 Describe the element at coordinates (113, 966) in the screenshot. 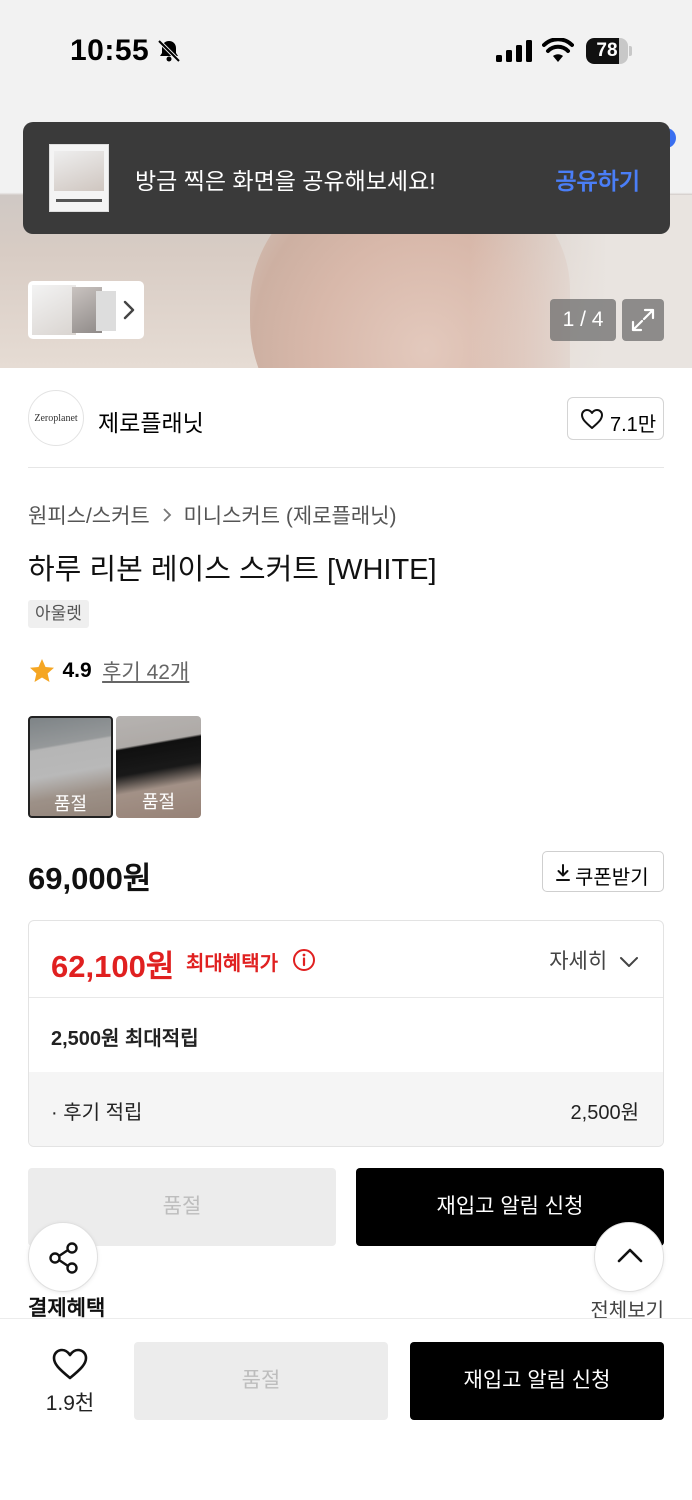

I see `max-benefit-price: 62,100원` at that location.